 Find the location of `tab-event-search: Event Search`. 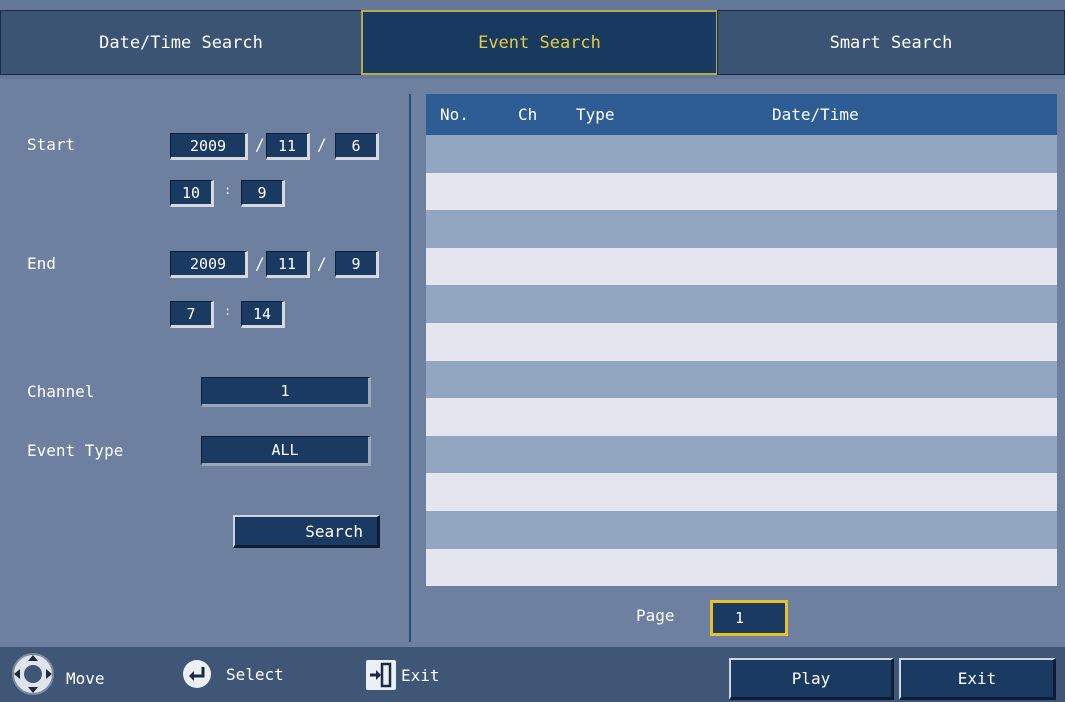

tab-event-search: Event Search is located at coordinates (539, 42).